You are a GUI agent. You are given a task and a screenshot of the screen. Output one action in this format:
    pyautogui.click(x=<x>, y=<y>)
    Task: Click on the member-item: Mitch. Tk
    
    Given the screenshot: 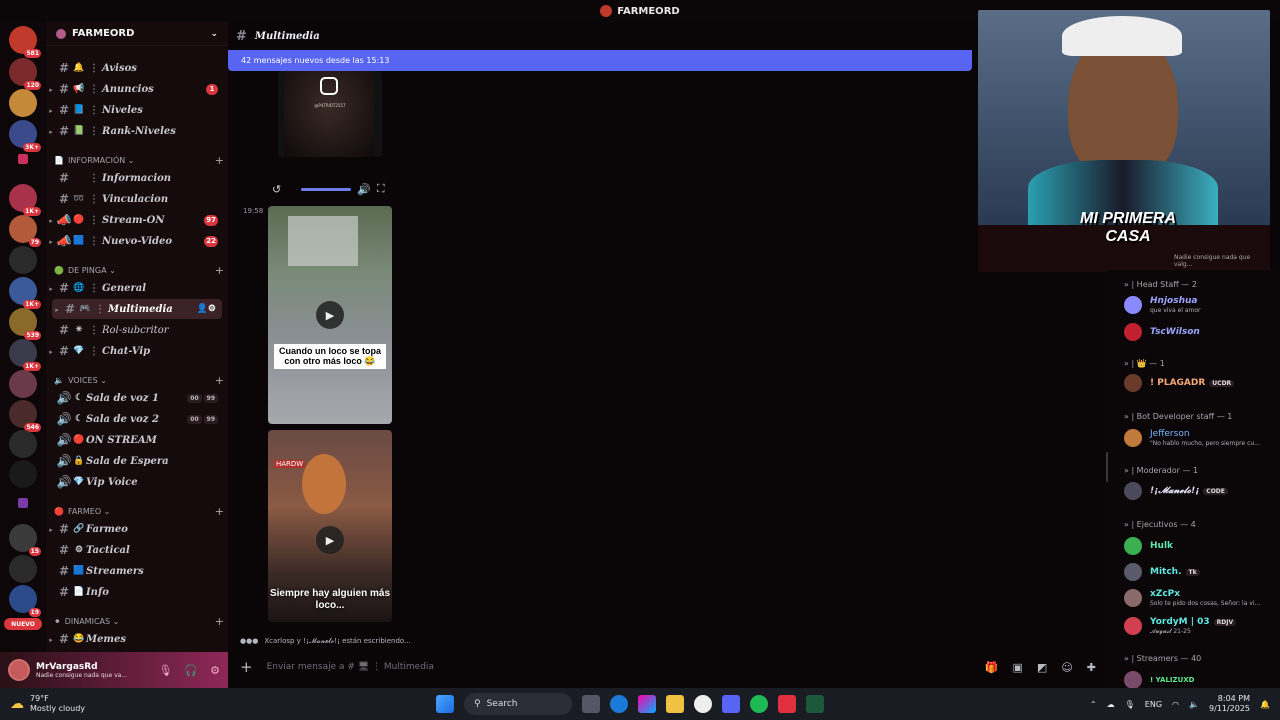 What is the action you would take?
    pyautogui.click(x=1202, y=572)
    